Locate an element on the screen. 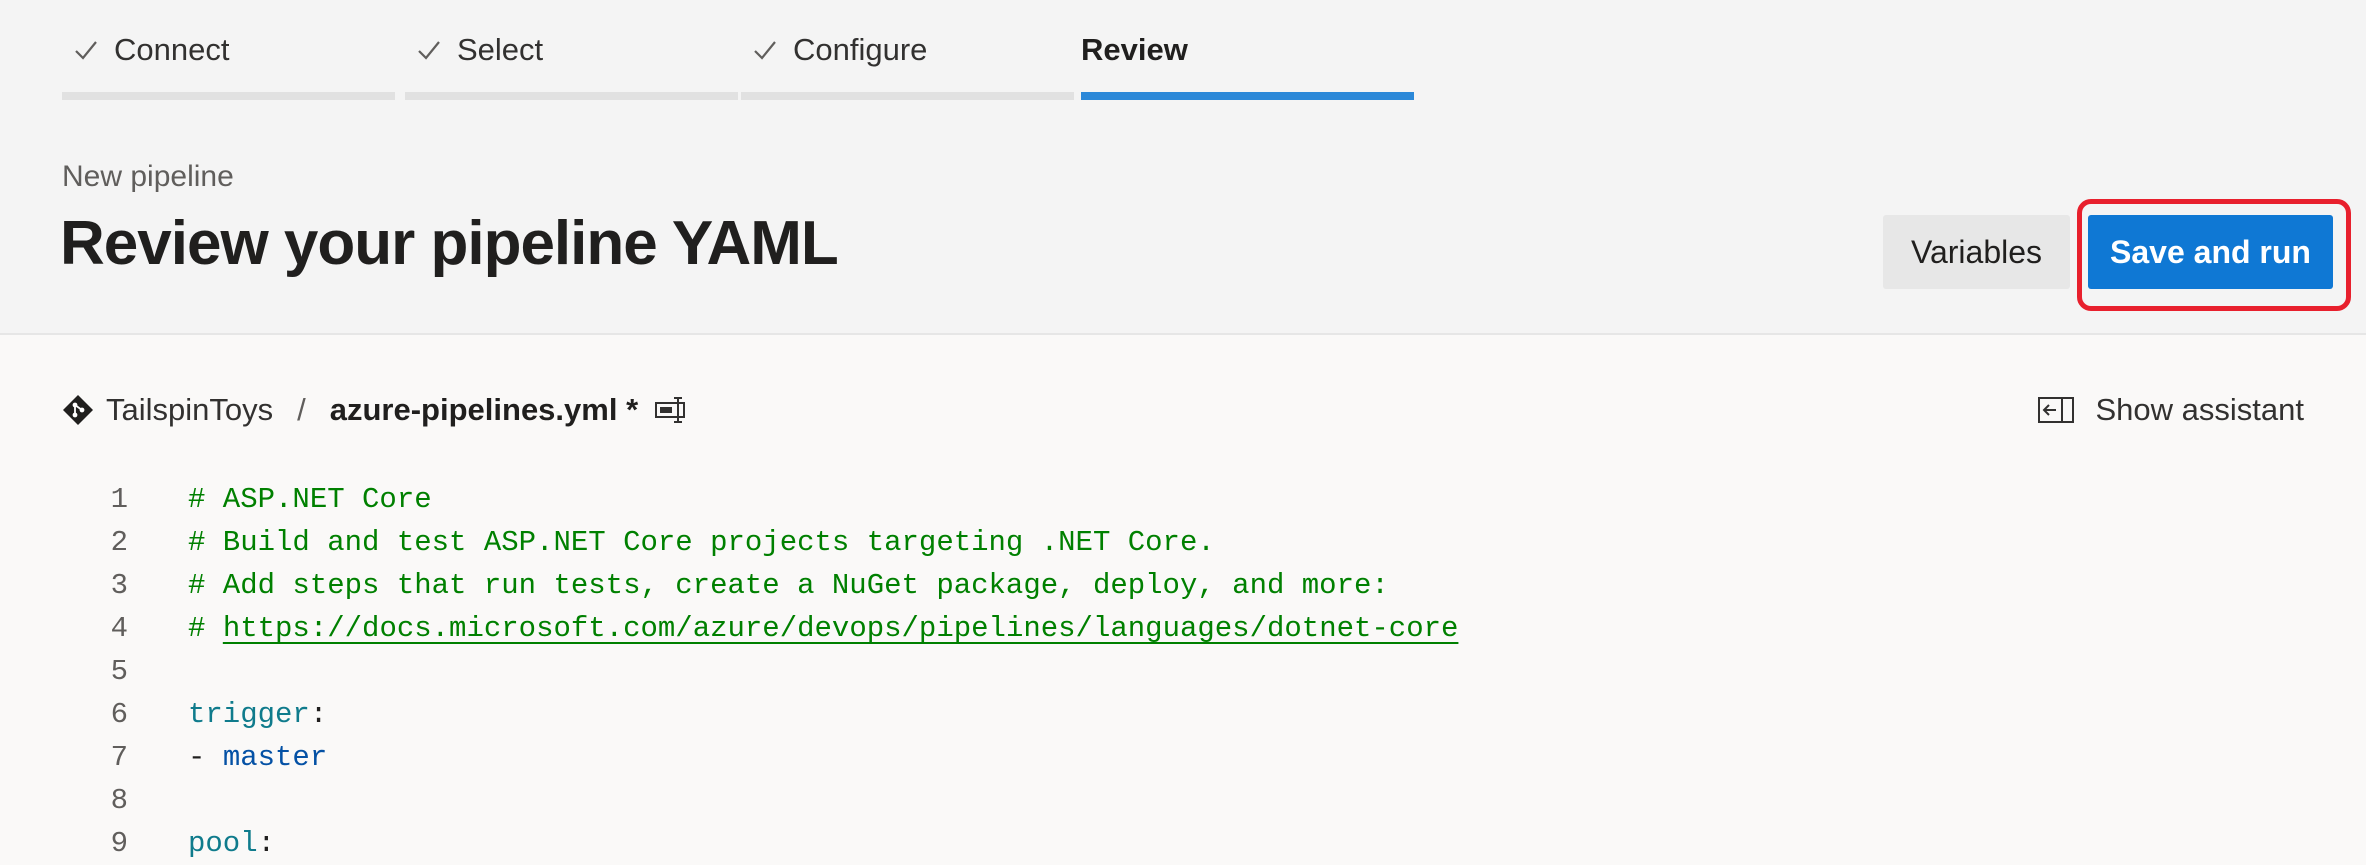  step-select: Select is located at coordinates (571, 50).